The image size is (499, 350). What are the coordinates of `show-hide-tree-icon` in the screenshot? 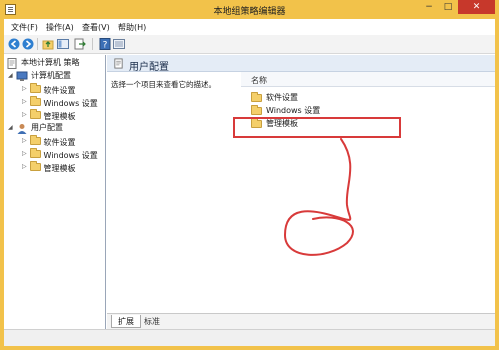 It's located at (63, 44).